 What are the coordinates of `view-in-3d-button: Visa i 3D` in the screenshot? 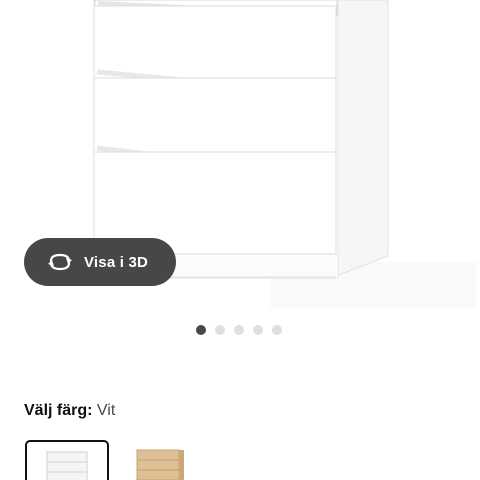 It's located at (100, 262).